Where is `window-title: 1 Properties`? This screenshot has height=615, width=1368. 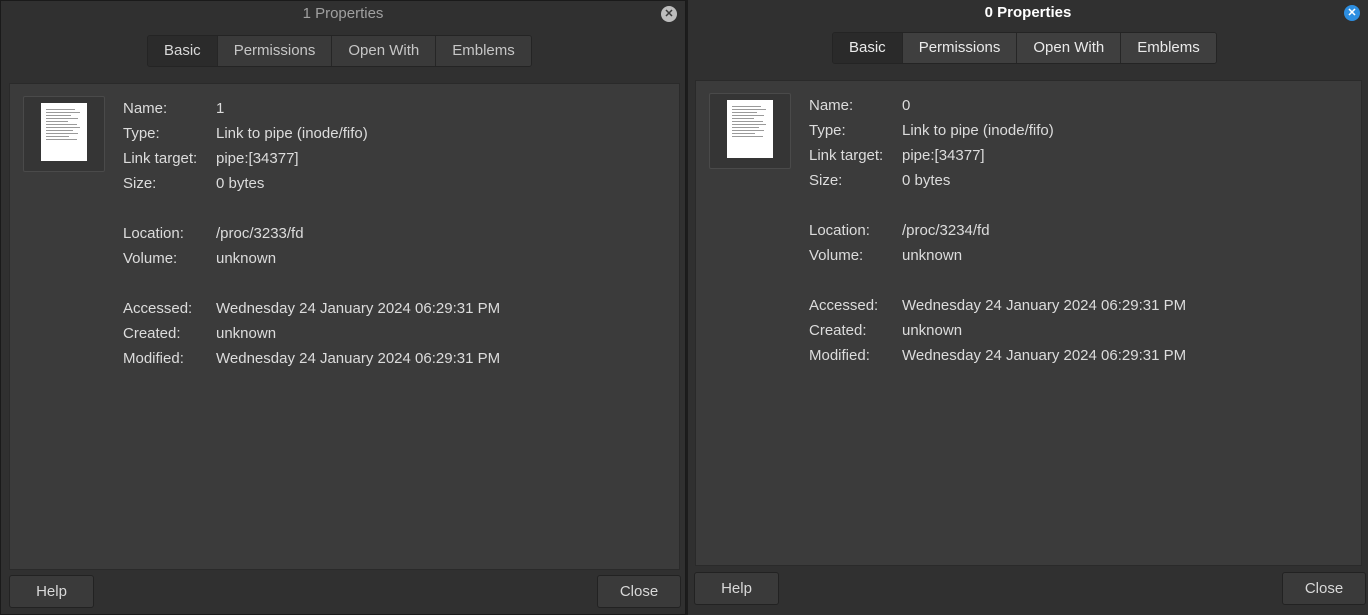
window-title: 1 Properties is located at coordinates (343, 13).